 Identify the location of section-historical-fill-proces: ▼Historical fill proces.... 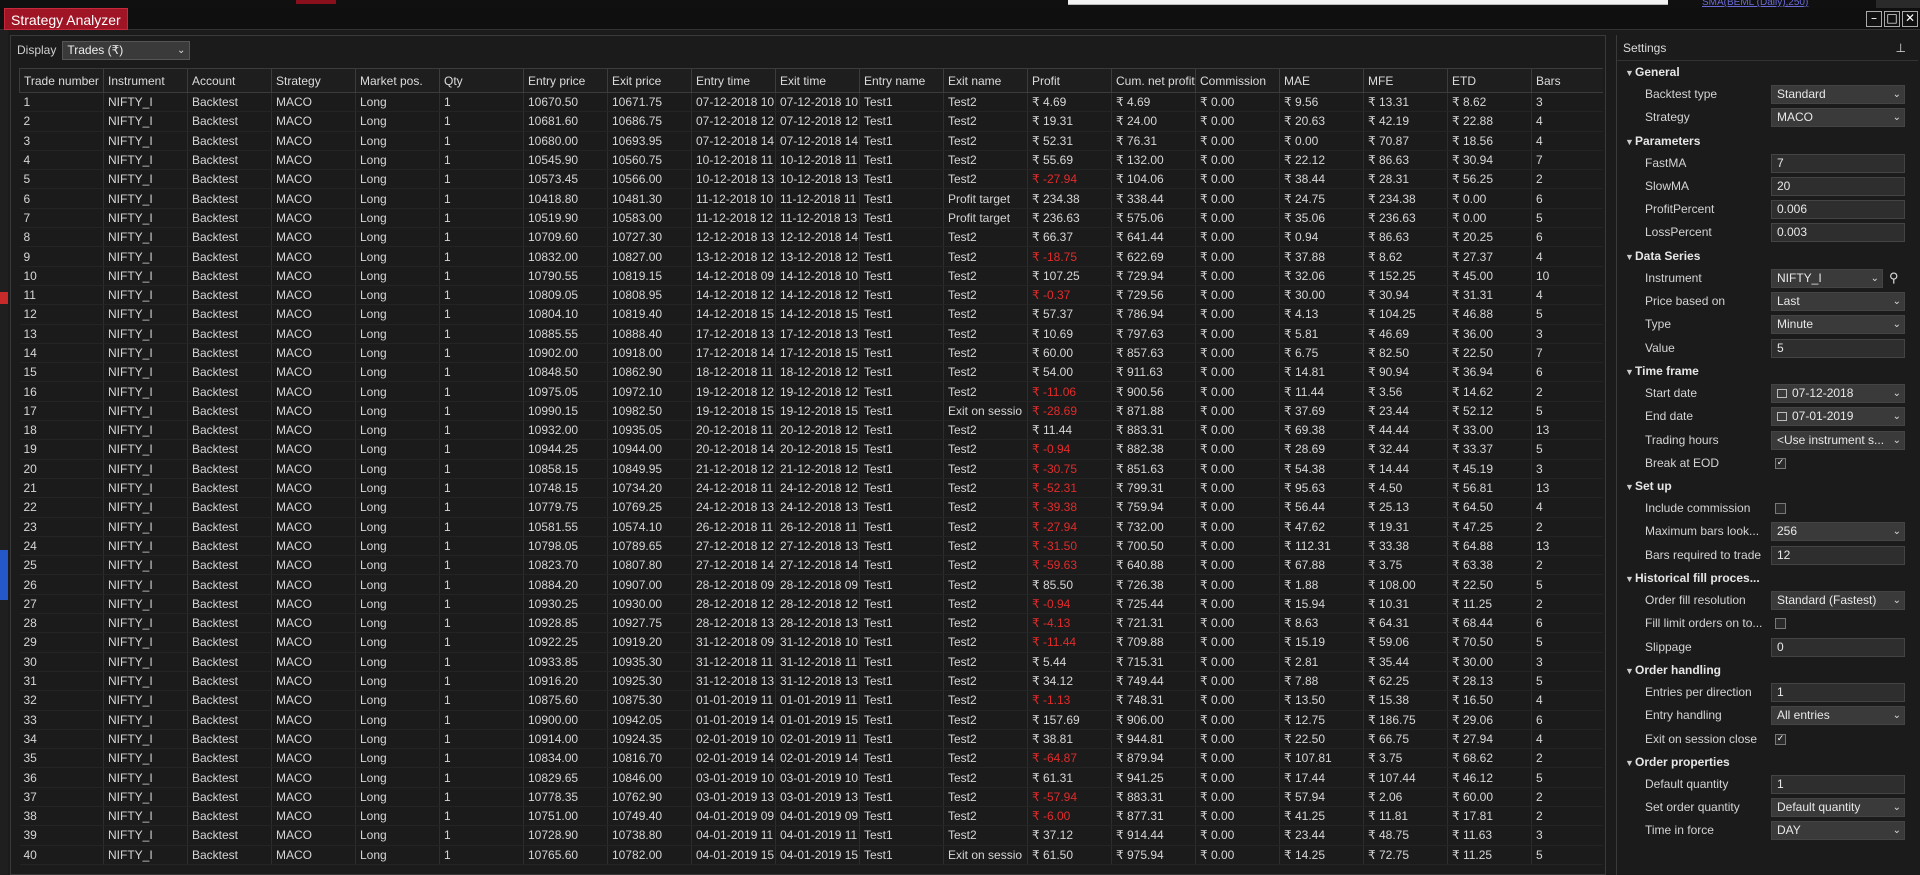
(1767, 578).